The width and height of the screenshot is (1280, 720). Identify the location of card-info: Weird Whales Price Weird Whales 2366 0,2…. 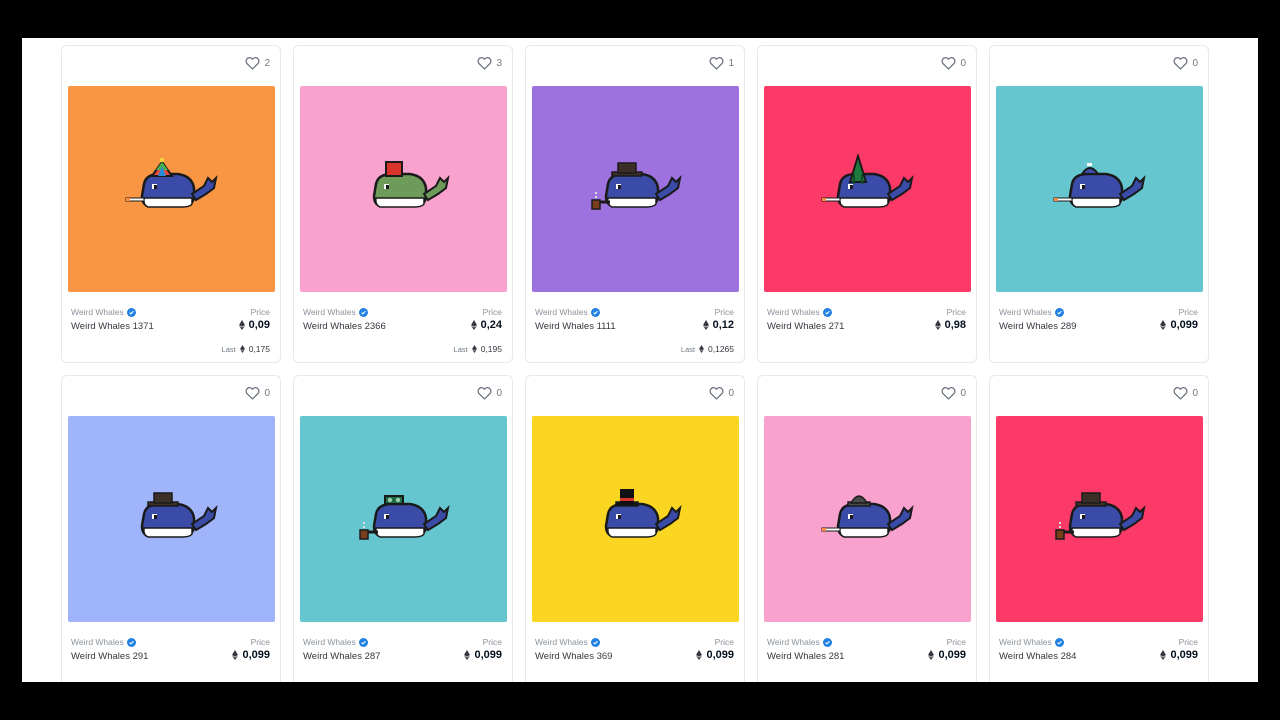
(402, 319).